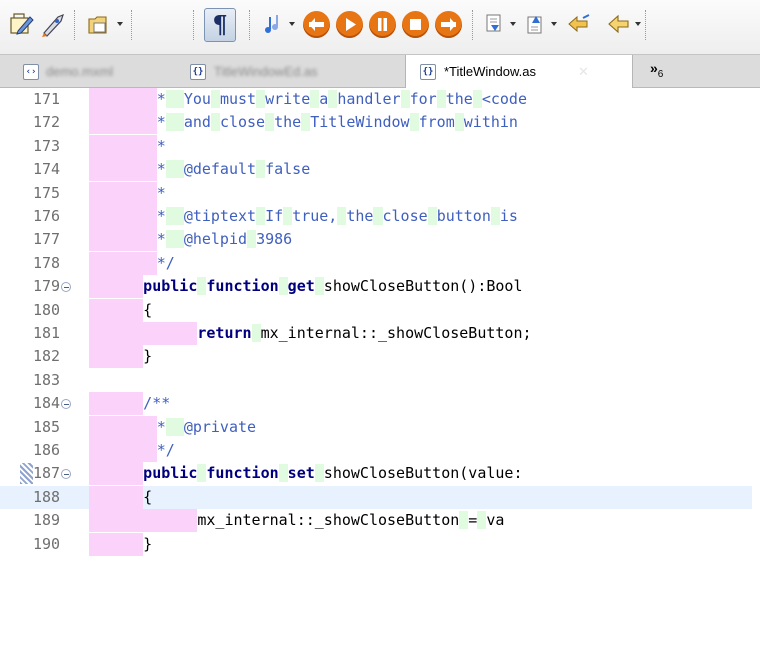 This screenshot has width=760, height=645. What do you see at coordinates (47, 496) in the screenshot?
I see `line-number: 188` at bounding box center [47, 496].